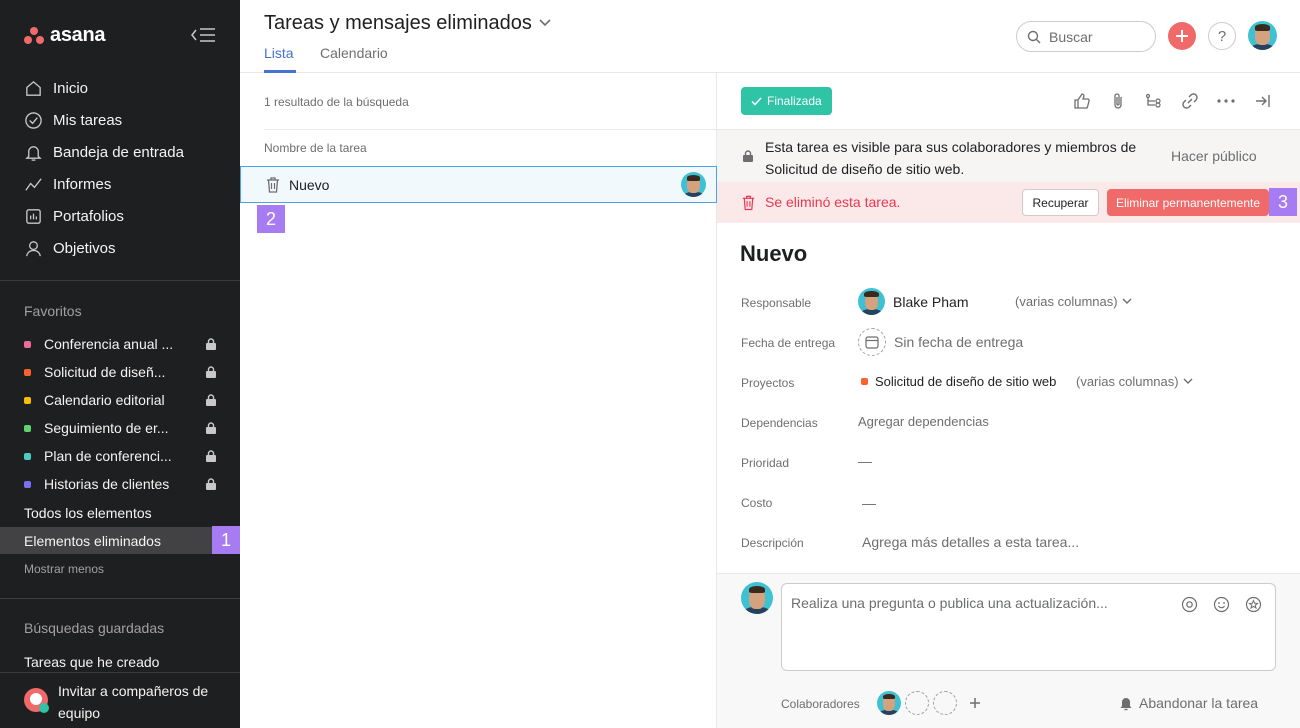 The width and height of the screenshot is (1300, 728). I want to click on search-icon, so click(1034, 36).